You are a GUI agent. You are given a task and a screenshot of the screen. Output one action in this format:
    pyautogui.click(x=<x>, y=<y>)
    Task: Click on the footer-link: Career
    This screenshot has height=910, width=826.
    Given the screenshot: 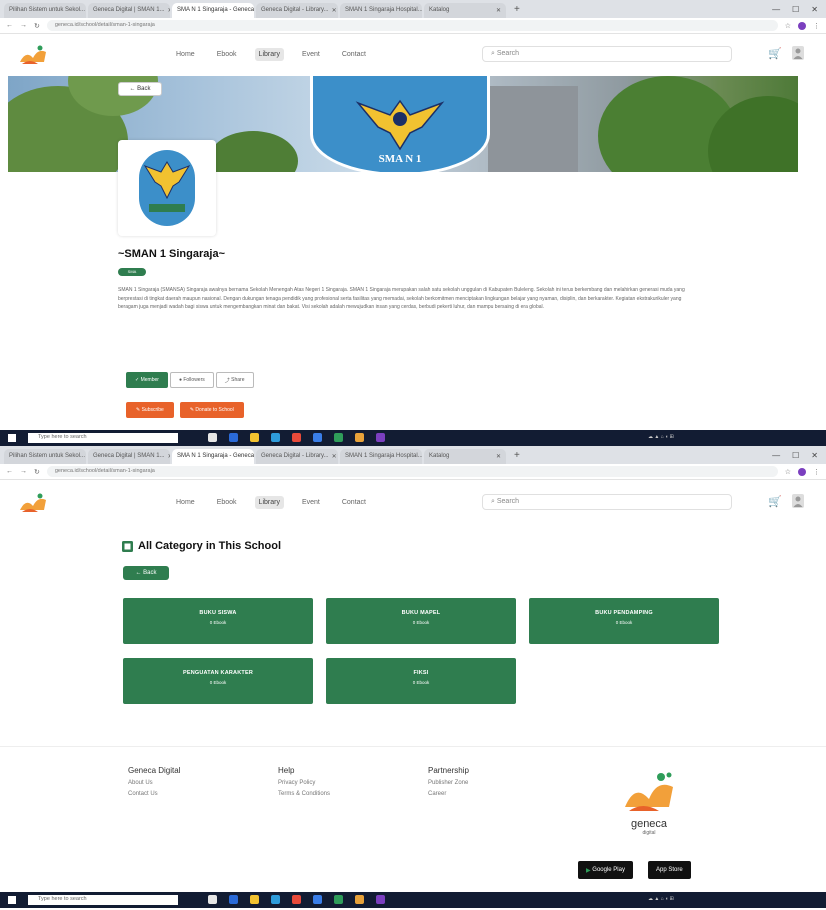 What is the action you would take?
    pyautogui.click(x=448, y=794)
    